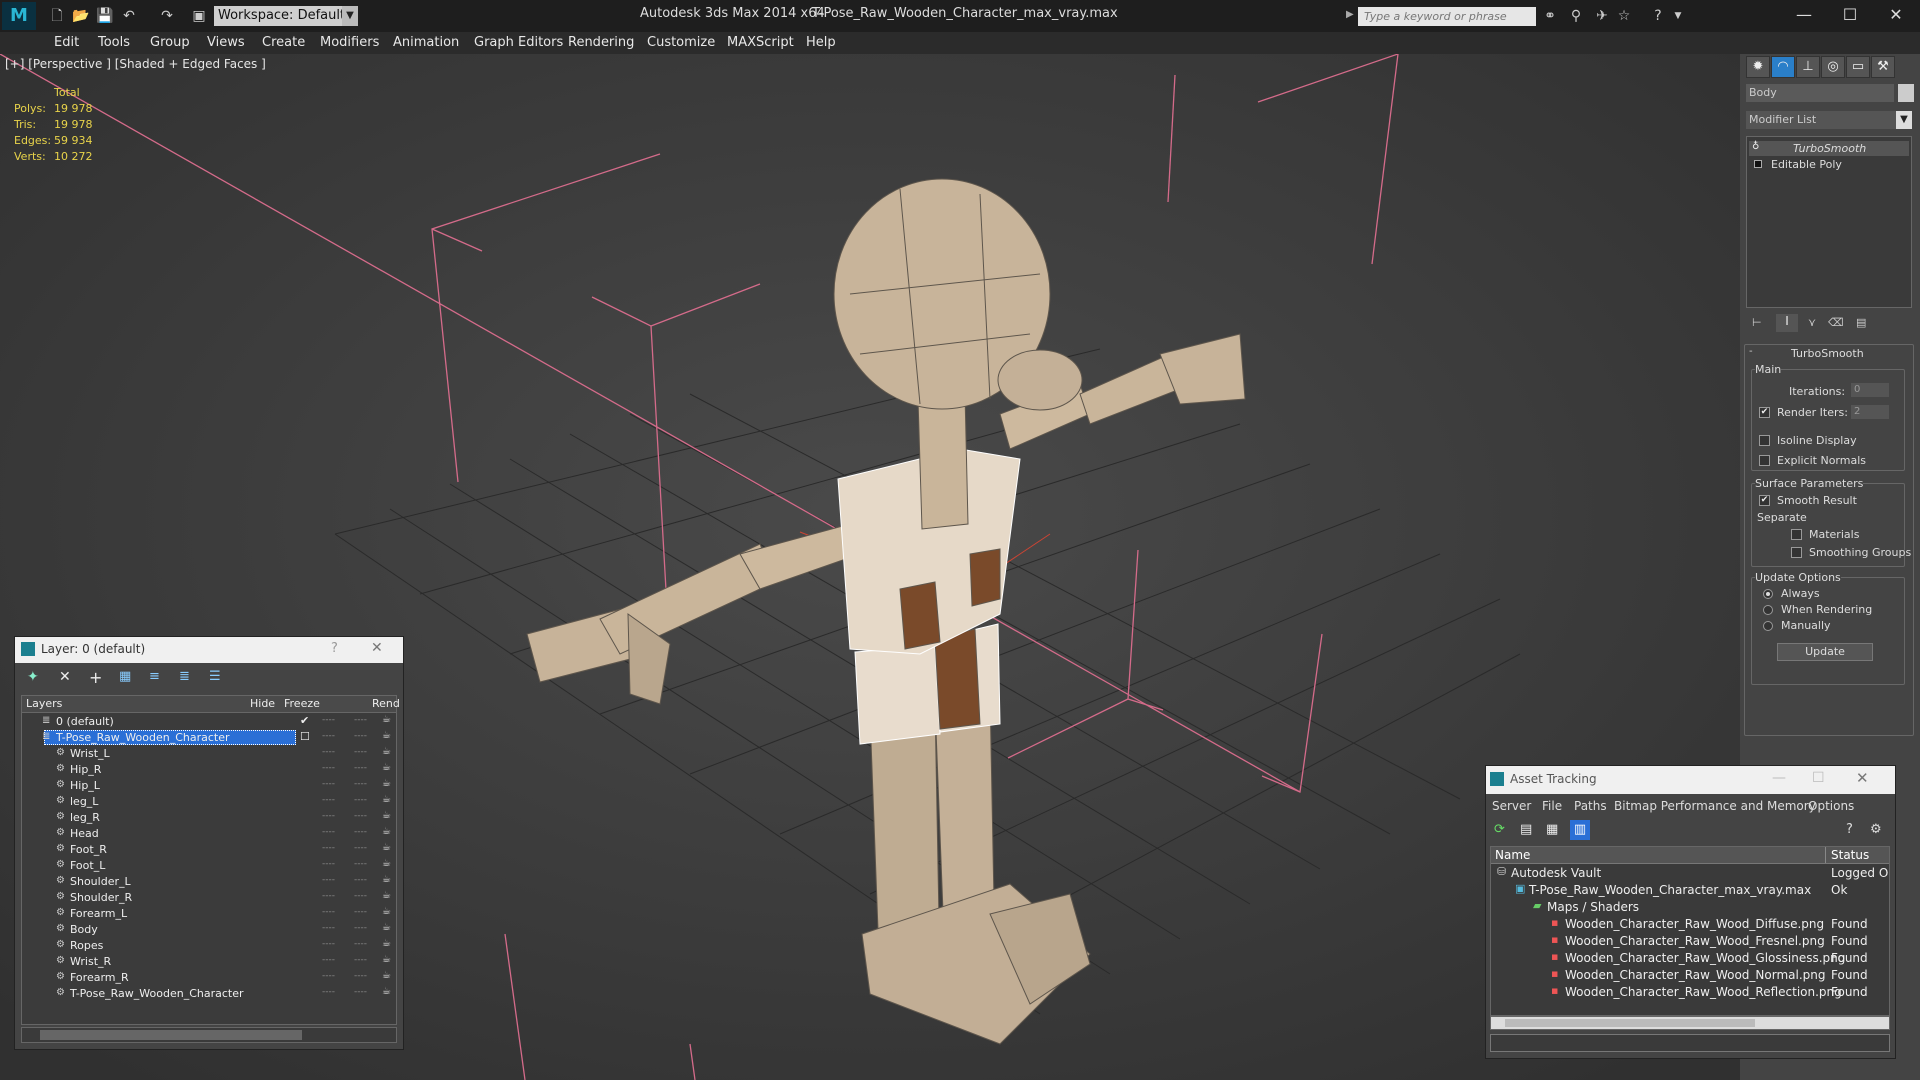 The height and width of the screenshot is (1080, 1920). Describe the element at coordinates (1870, 412) in the screenshot. I see `render-iters-spinner: 2` at that location.